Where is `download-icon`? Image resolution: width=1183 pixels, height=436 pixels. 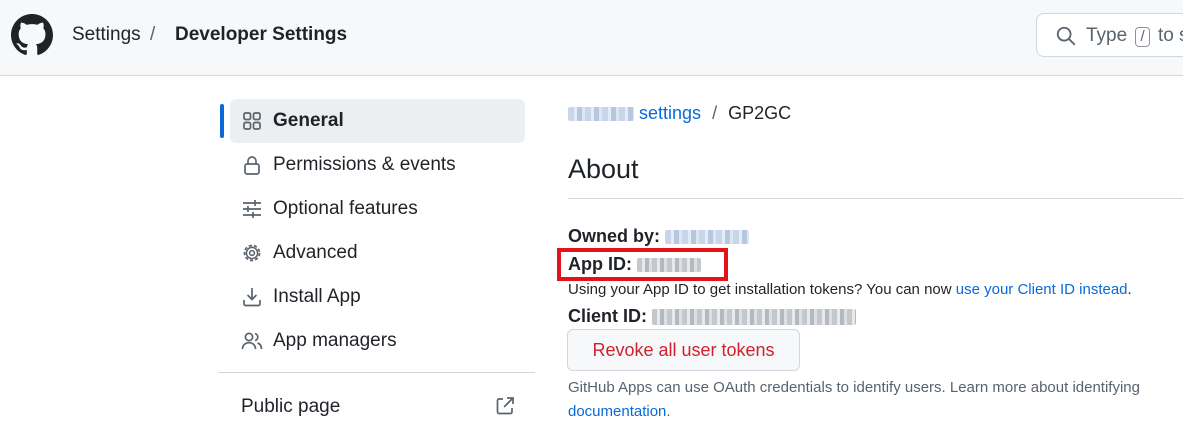 download-icon is located at coordinates (252, 297).